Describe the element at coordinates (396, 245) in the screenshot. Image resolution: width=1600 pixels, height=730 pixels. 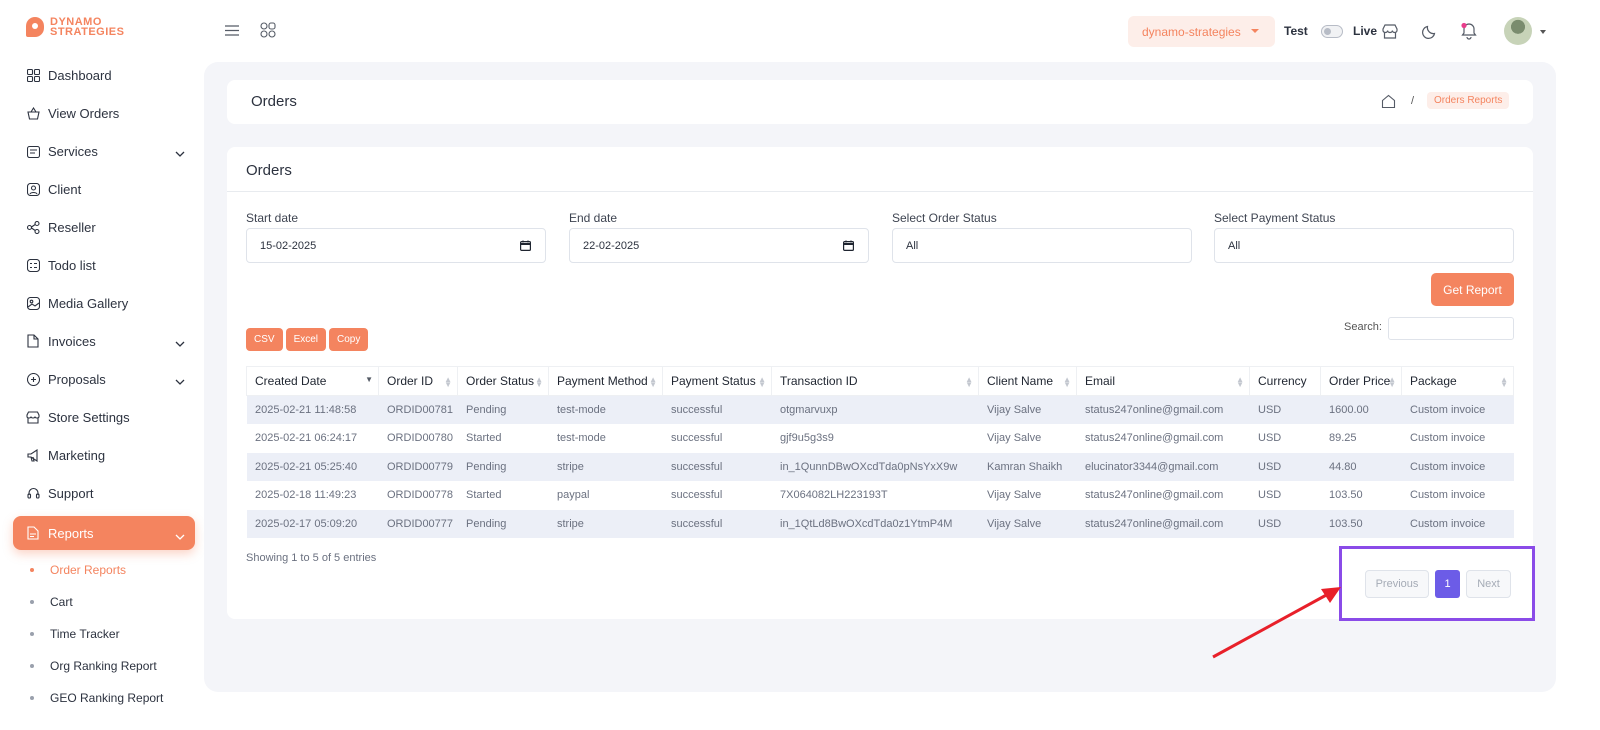
I see `start-date-input: 15-02-2025` at that location.